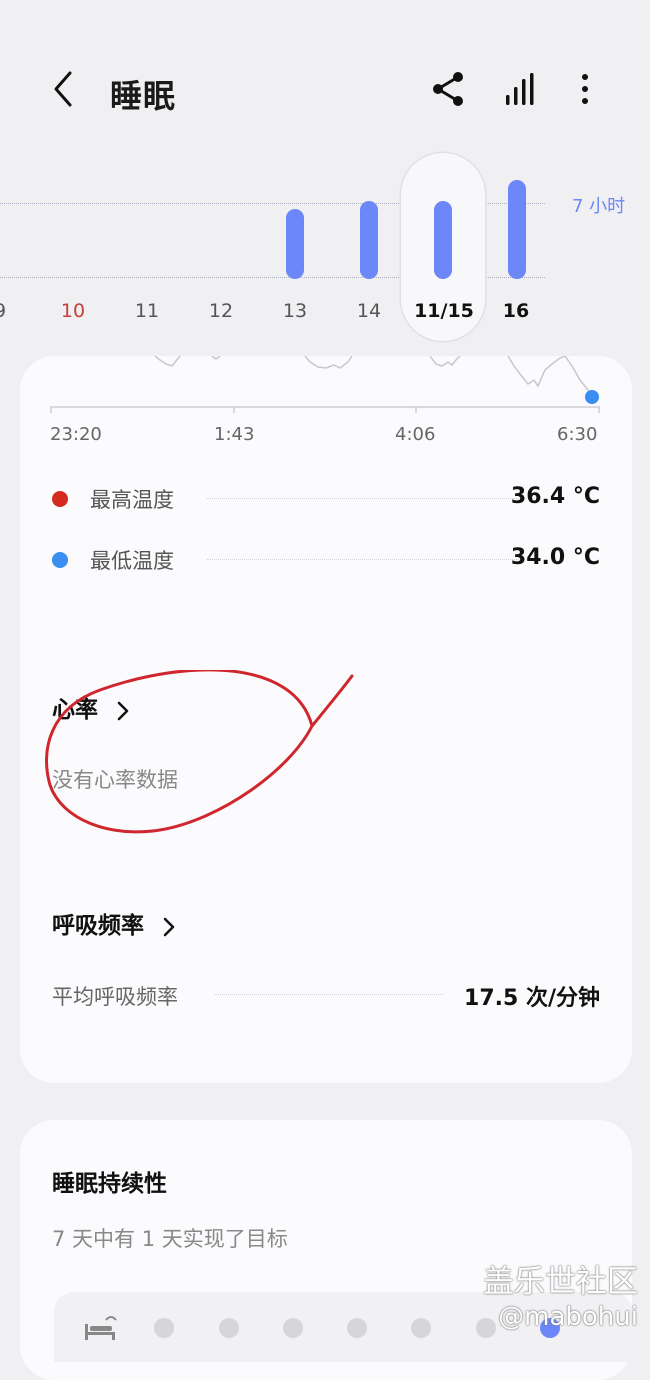  I want to click on day-label: 9, so click(12, 311).